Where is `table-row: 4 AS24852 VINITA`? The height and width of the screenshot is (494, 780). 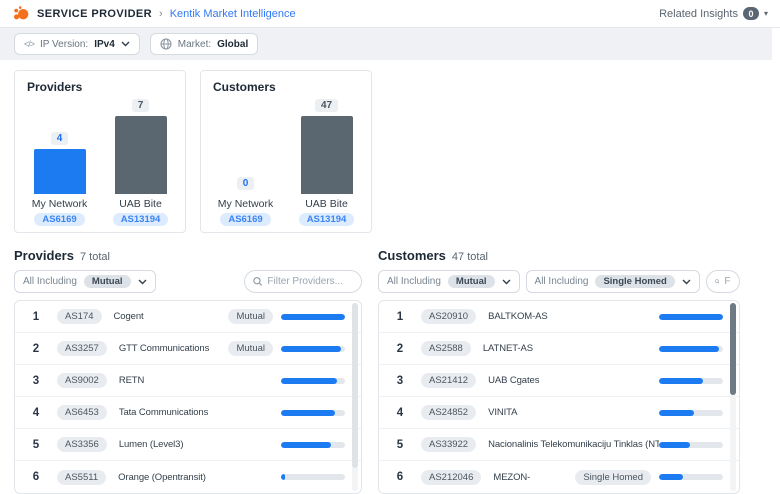
table-row: 4 AS24852 VINITA is located at coordinates (559, 413).